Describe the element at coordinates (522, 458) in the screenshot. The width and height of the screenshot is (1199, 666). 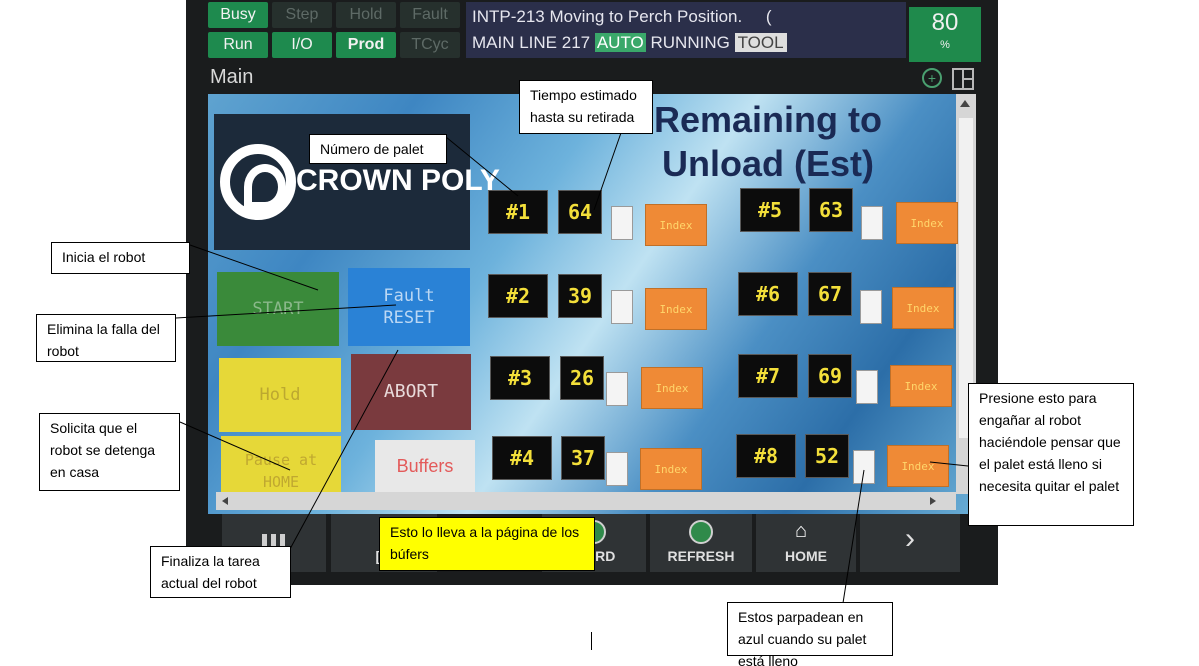
I see `pallet-number-4: #4` at that location.